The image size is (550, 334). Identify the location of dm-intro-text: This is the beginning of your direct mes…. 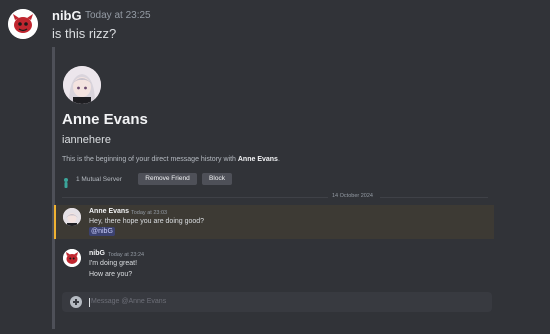
(171, 159).